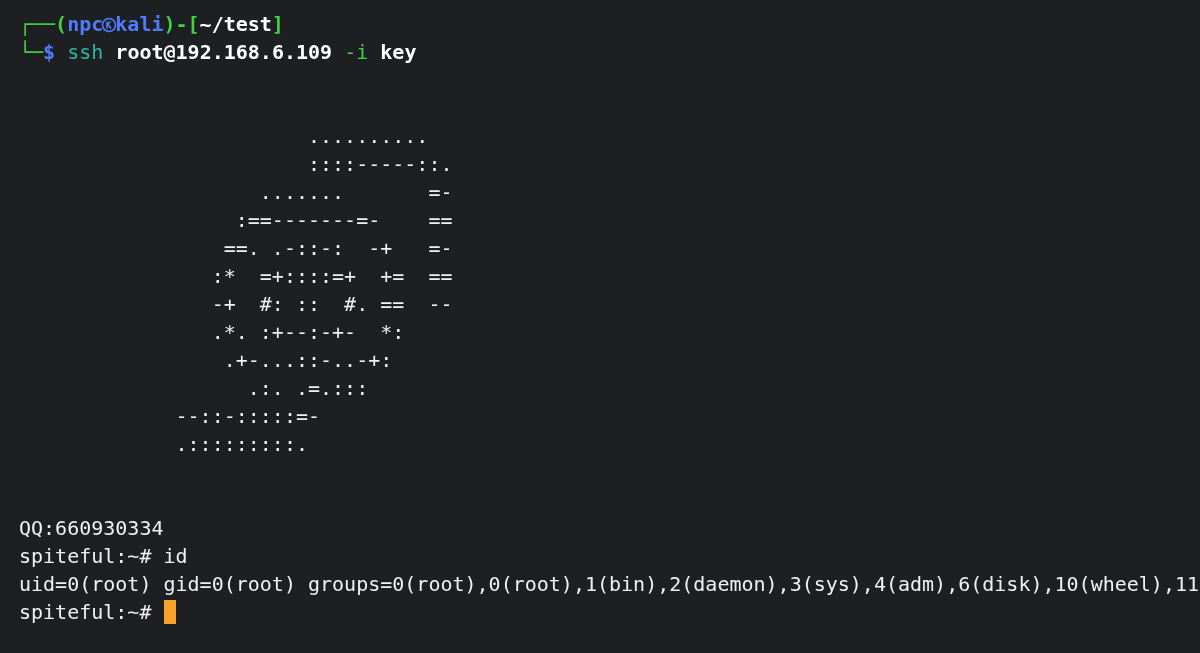 This screenshot has width=1200, height=653. Describe the element at coordinates (307, 388) in the screenshot. I see `ascii-art-line: .:. .=.:::` at that location.